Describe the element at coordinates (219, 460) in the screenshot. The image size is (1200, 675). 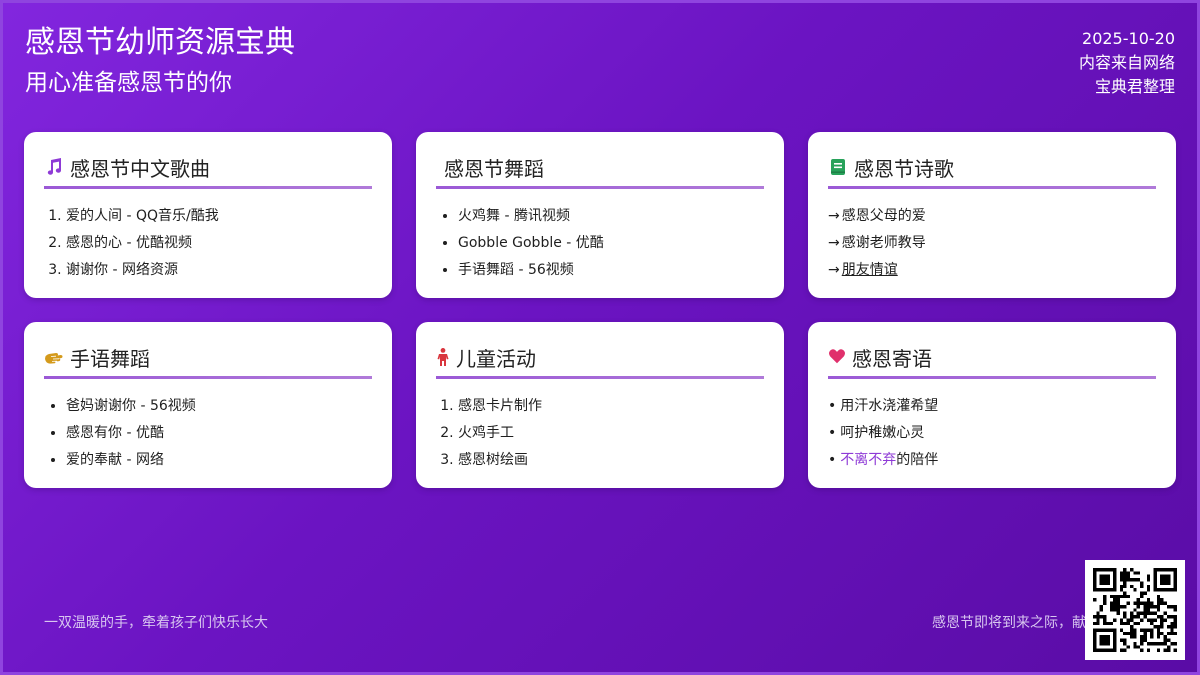
I see `list-item: 爱的奉献 - 网络` at that location.